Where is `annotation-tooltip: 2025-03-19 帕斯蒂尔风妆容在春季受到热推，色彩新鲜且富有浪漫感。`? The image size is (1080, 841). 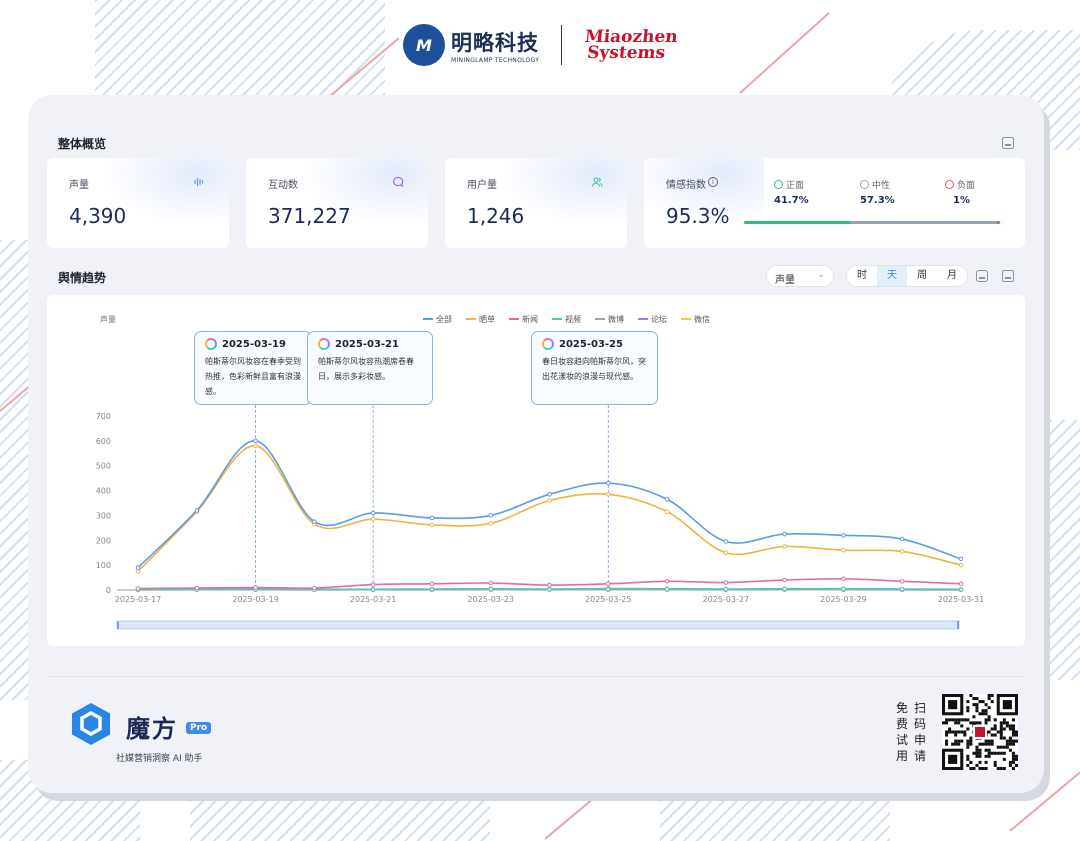 annotation-tooltip: 2025-03-19 帕斯蒂尔风妆容在春季受到热推，色彩新鲜且富有浪漫感。 is located at coordinates (253, 368).